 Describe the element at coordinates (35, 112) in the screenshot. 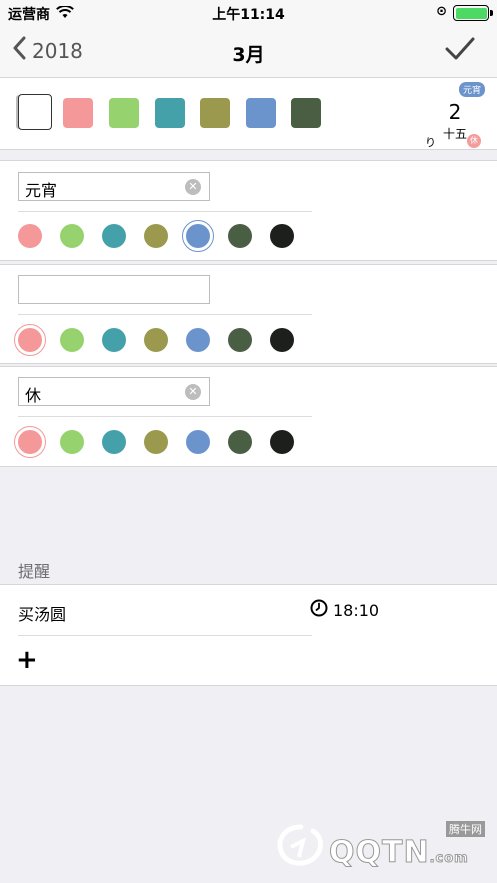

I see `swatch-white` at that location.